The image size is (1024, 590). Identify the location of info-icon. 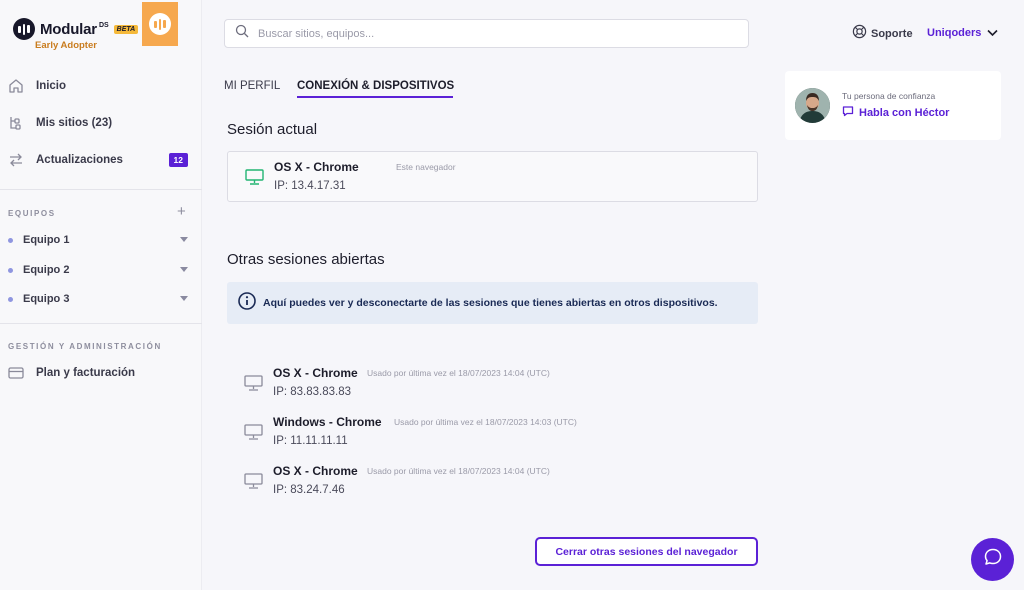
(247, 303).